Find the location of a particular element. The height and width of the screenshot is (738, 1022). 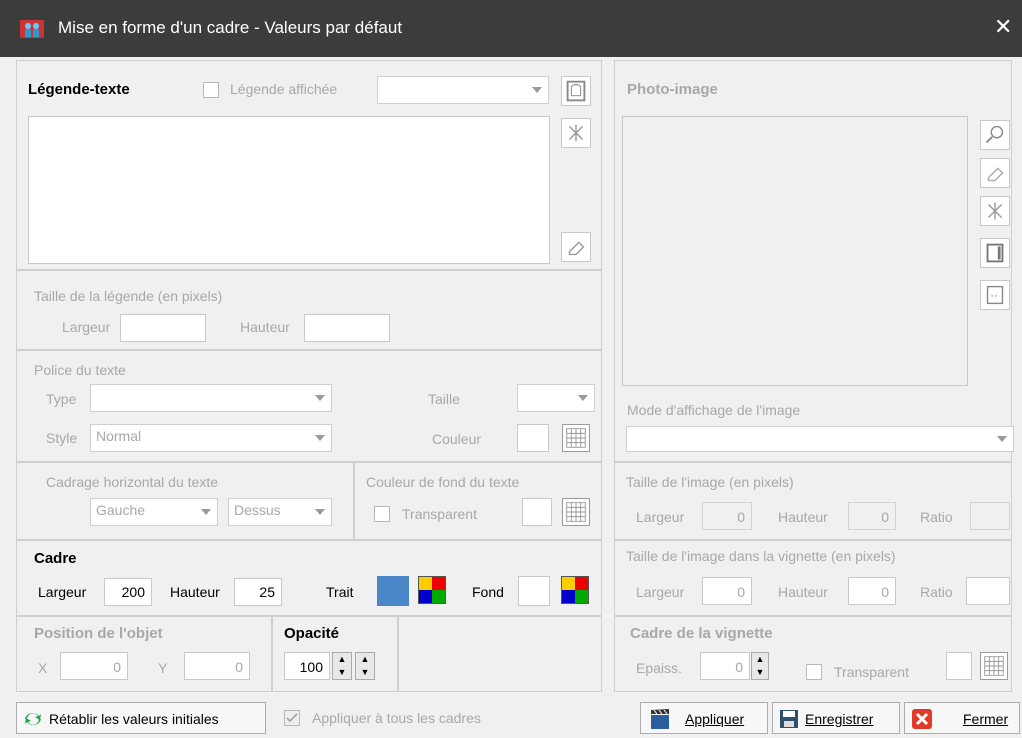

framing-v-dropdown: Dessus is located at coordinates (280, 512).